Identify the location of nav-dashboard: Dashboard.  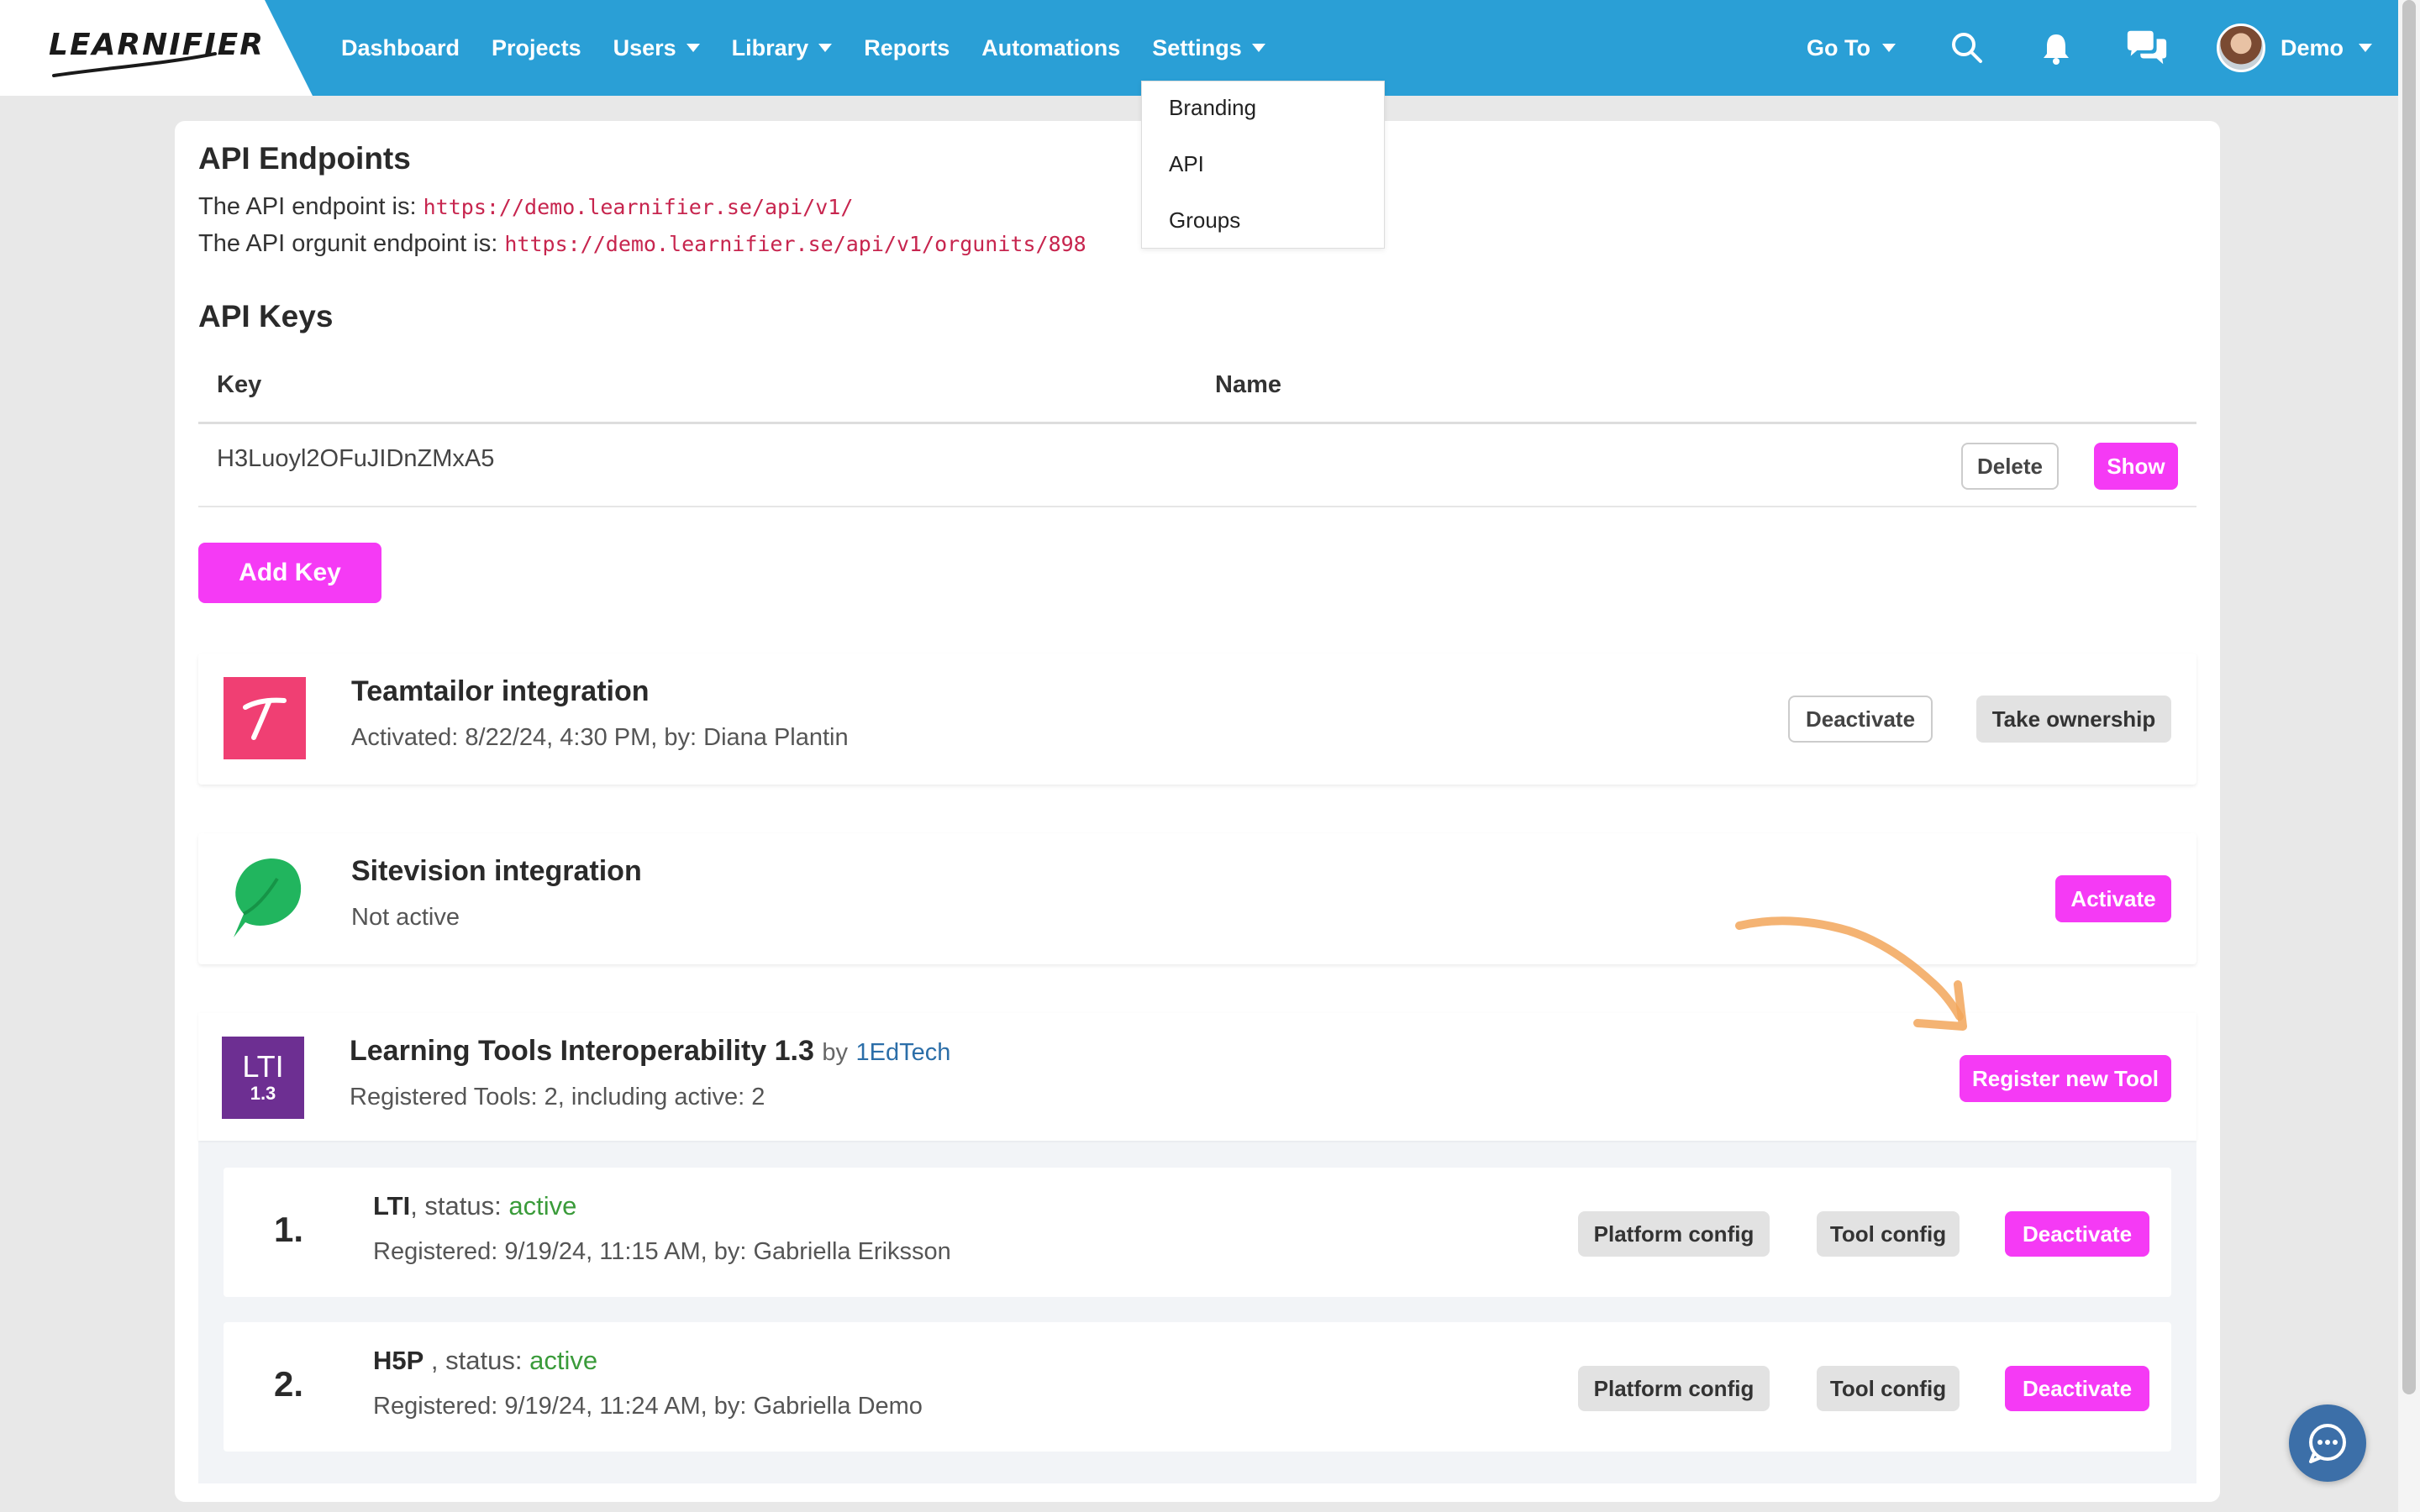
(408, 48).